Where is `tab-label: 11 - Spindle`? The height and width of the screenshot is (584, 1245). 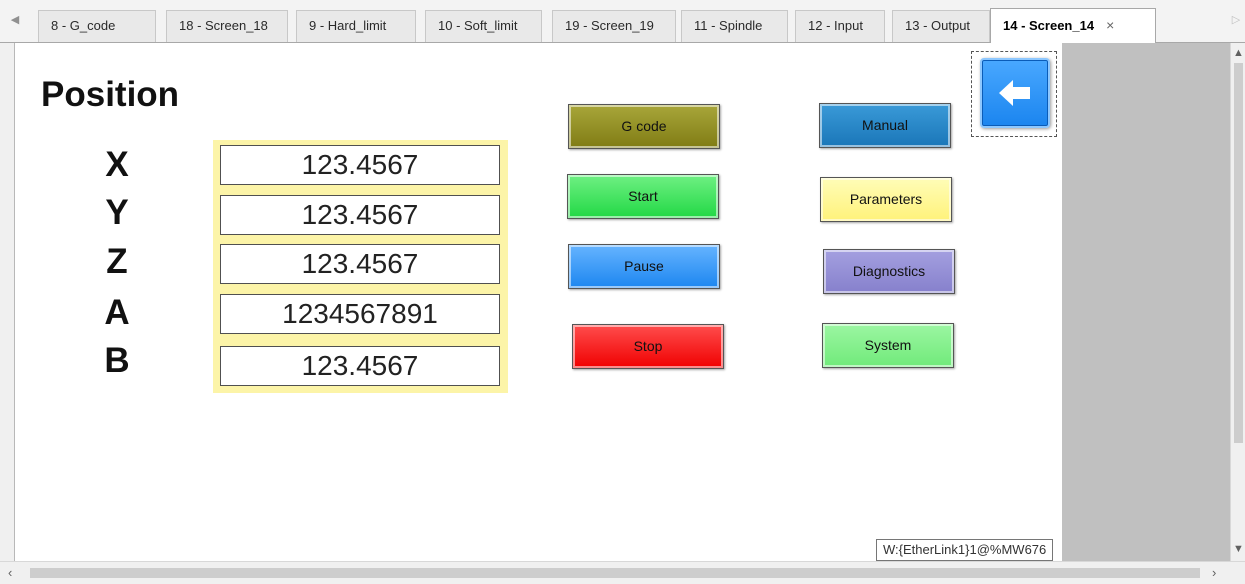 tab-label: 11 - Spindle is located at coordinates (728, 25).